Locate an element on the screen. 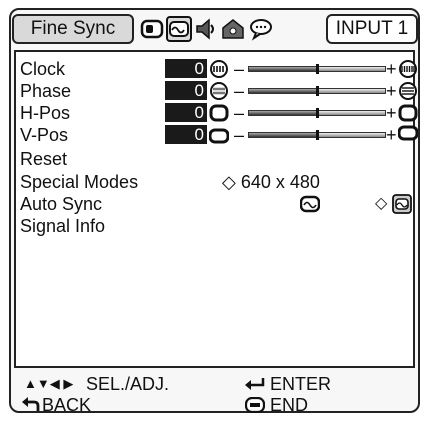 Image resolution: width=434 pixels, height=423 pixels. v-pos-minus: – is located at coordinates (239, 135).